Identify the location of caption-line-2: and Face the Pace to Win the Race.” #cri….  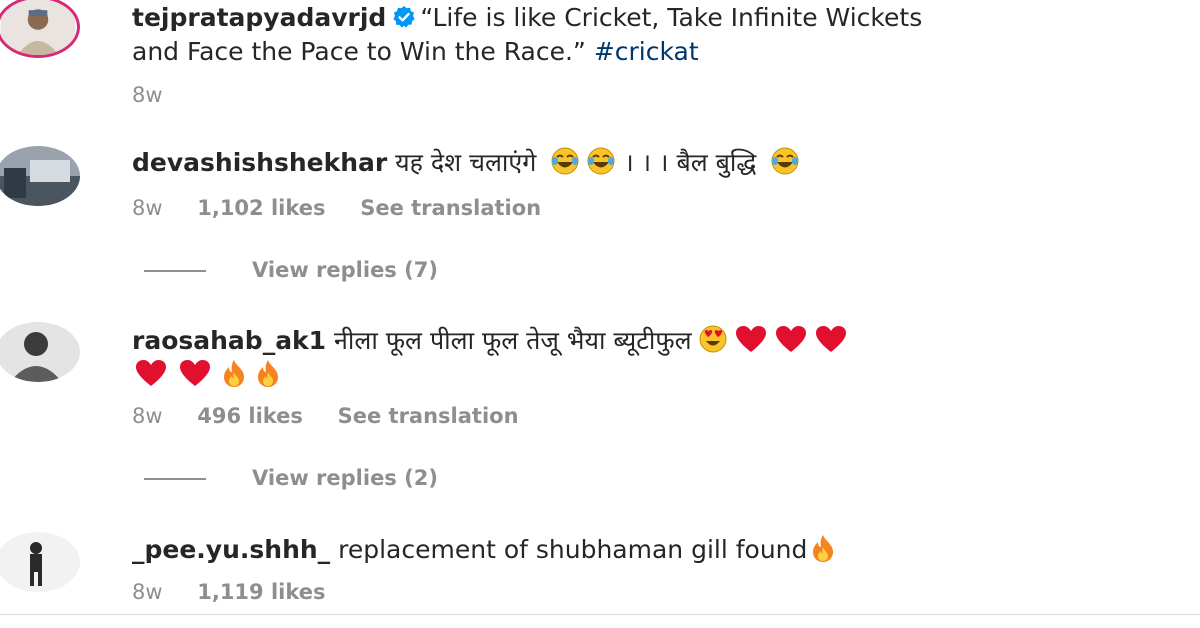
(415, 52).